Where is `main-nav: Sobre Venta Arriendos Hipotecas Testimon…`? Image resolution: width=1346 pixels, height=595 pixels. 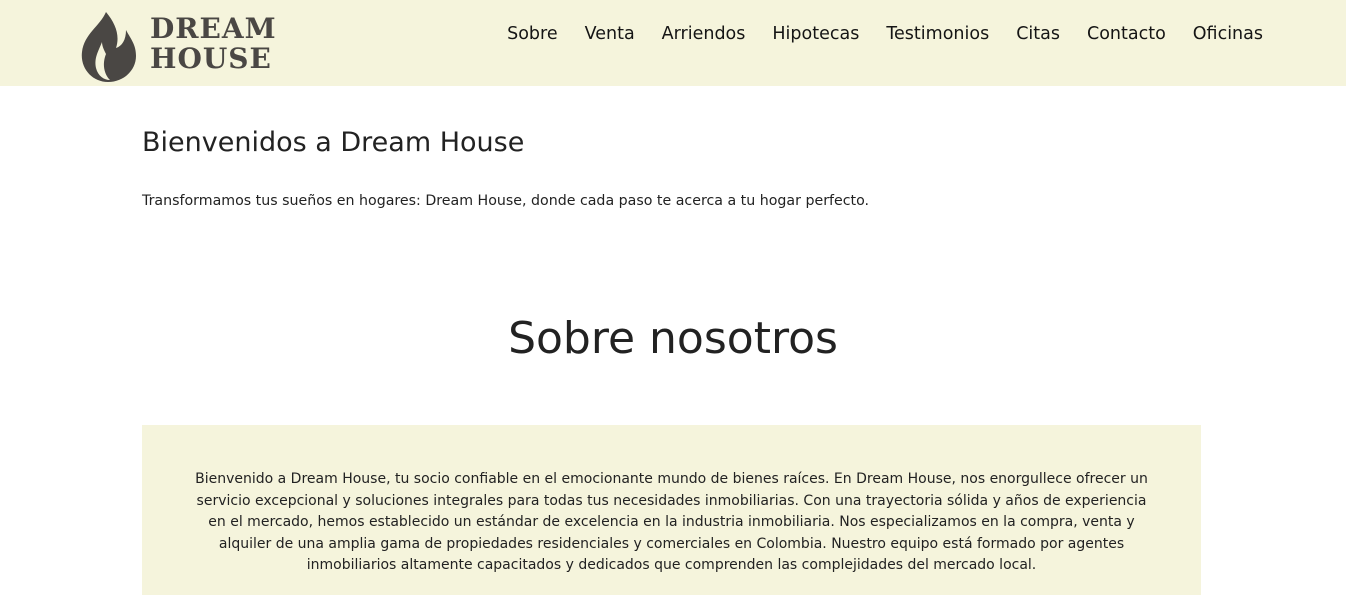
main-nav: Sobre Venta Arriendos Hipotecas Testimon… is located at coordinates (871, 34).